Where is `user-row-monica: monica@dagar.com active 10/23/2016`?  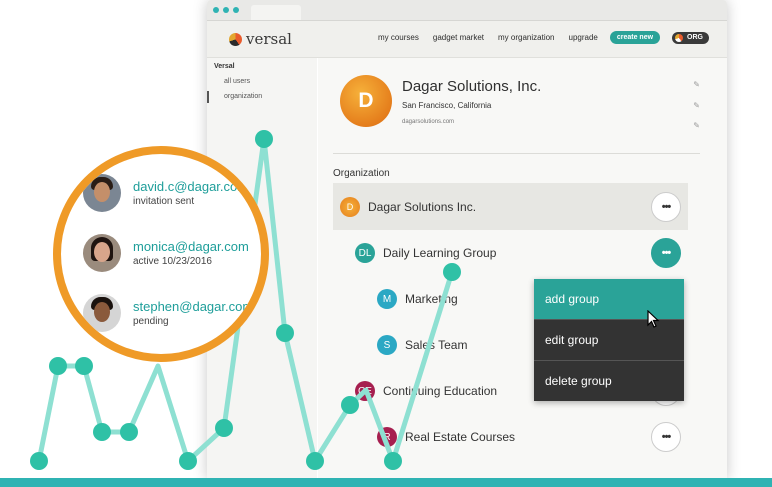
user-row-monica: monica@dagar.com active 10/23/2016 is located at coordinates (166, 253).